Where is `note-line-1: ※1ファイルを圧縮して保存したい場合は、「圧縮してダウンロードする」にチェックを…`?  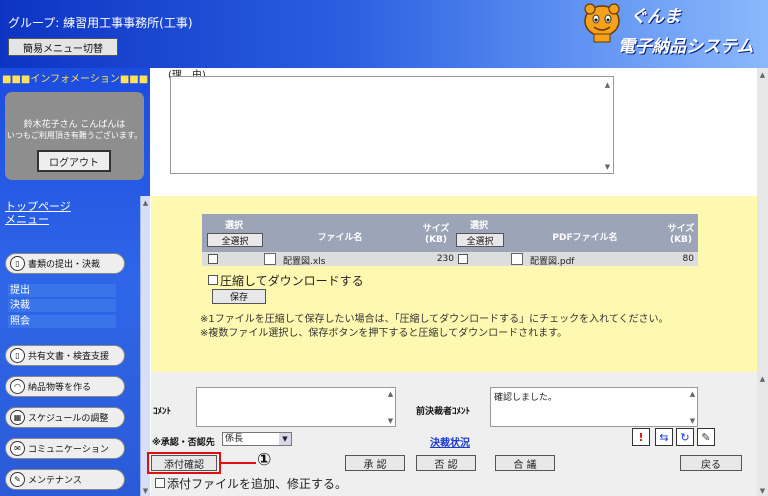 note-line-1: ※1ファイルを圧縮して保存したい場合は、「圧縮してダウンロードする」にチェックを… is located at coordinates (434, 319).